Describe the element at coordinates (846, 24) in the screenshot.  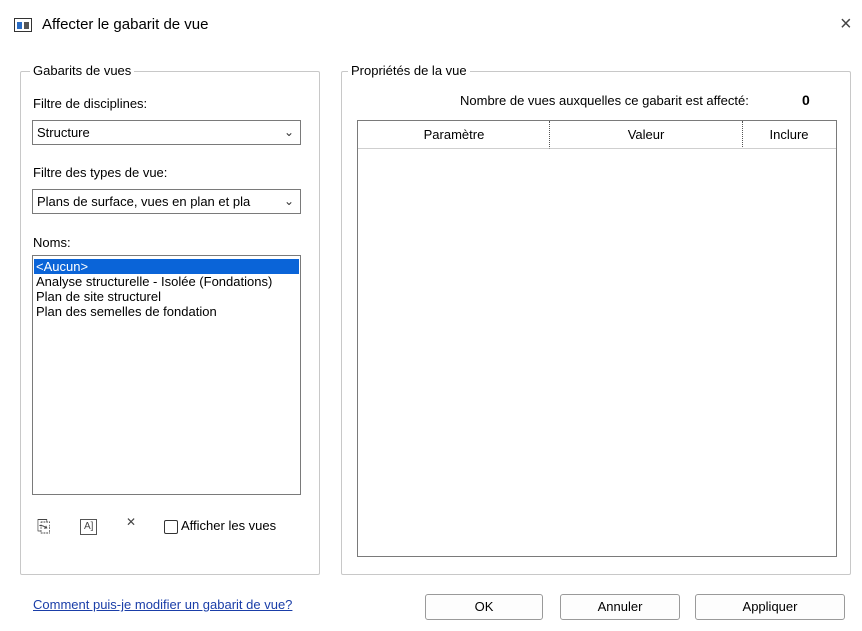
I see `close-icon: ×` at that location.